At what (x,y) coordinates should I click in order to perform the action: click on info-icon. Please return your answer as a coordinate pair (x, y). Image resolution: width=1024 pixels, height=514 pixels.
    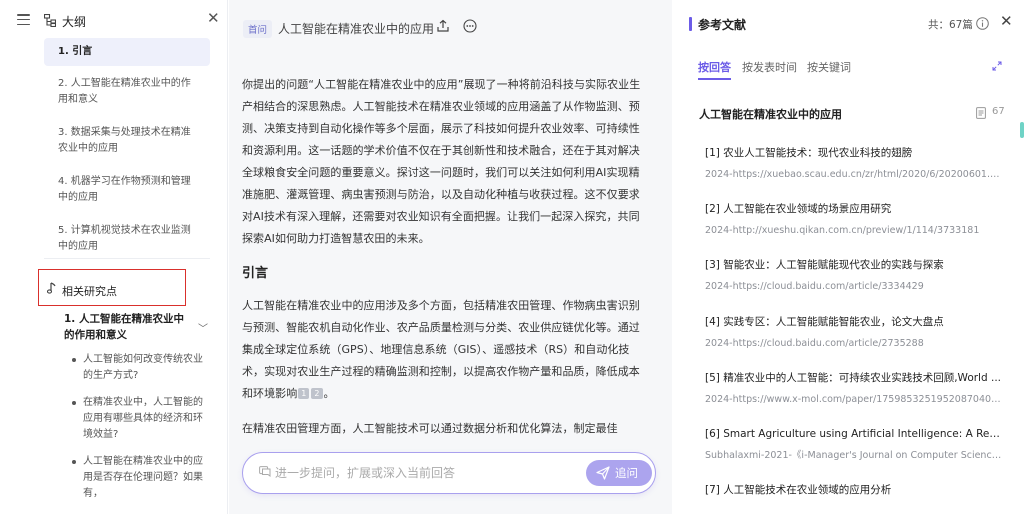
    Looking at the image, I should click on (982, 23).